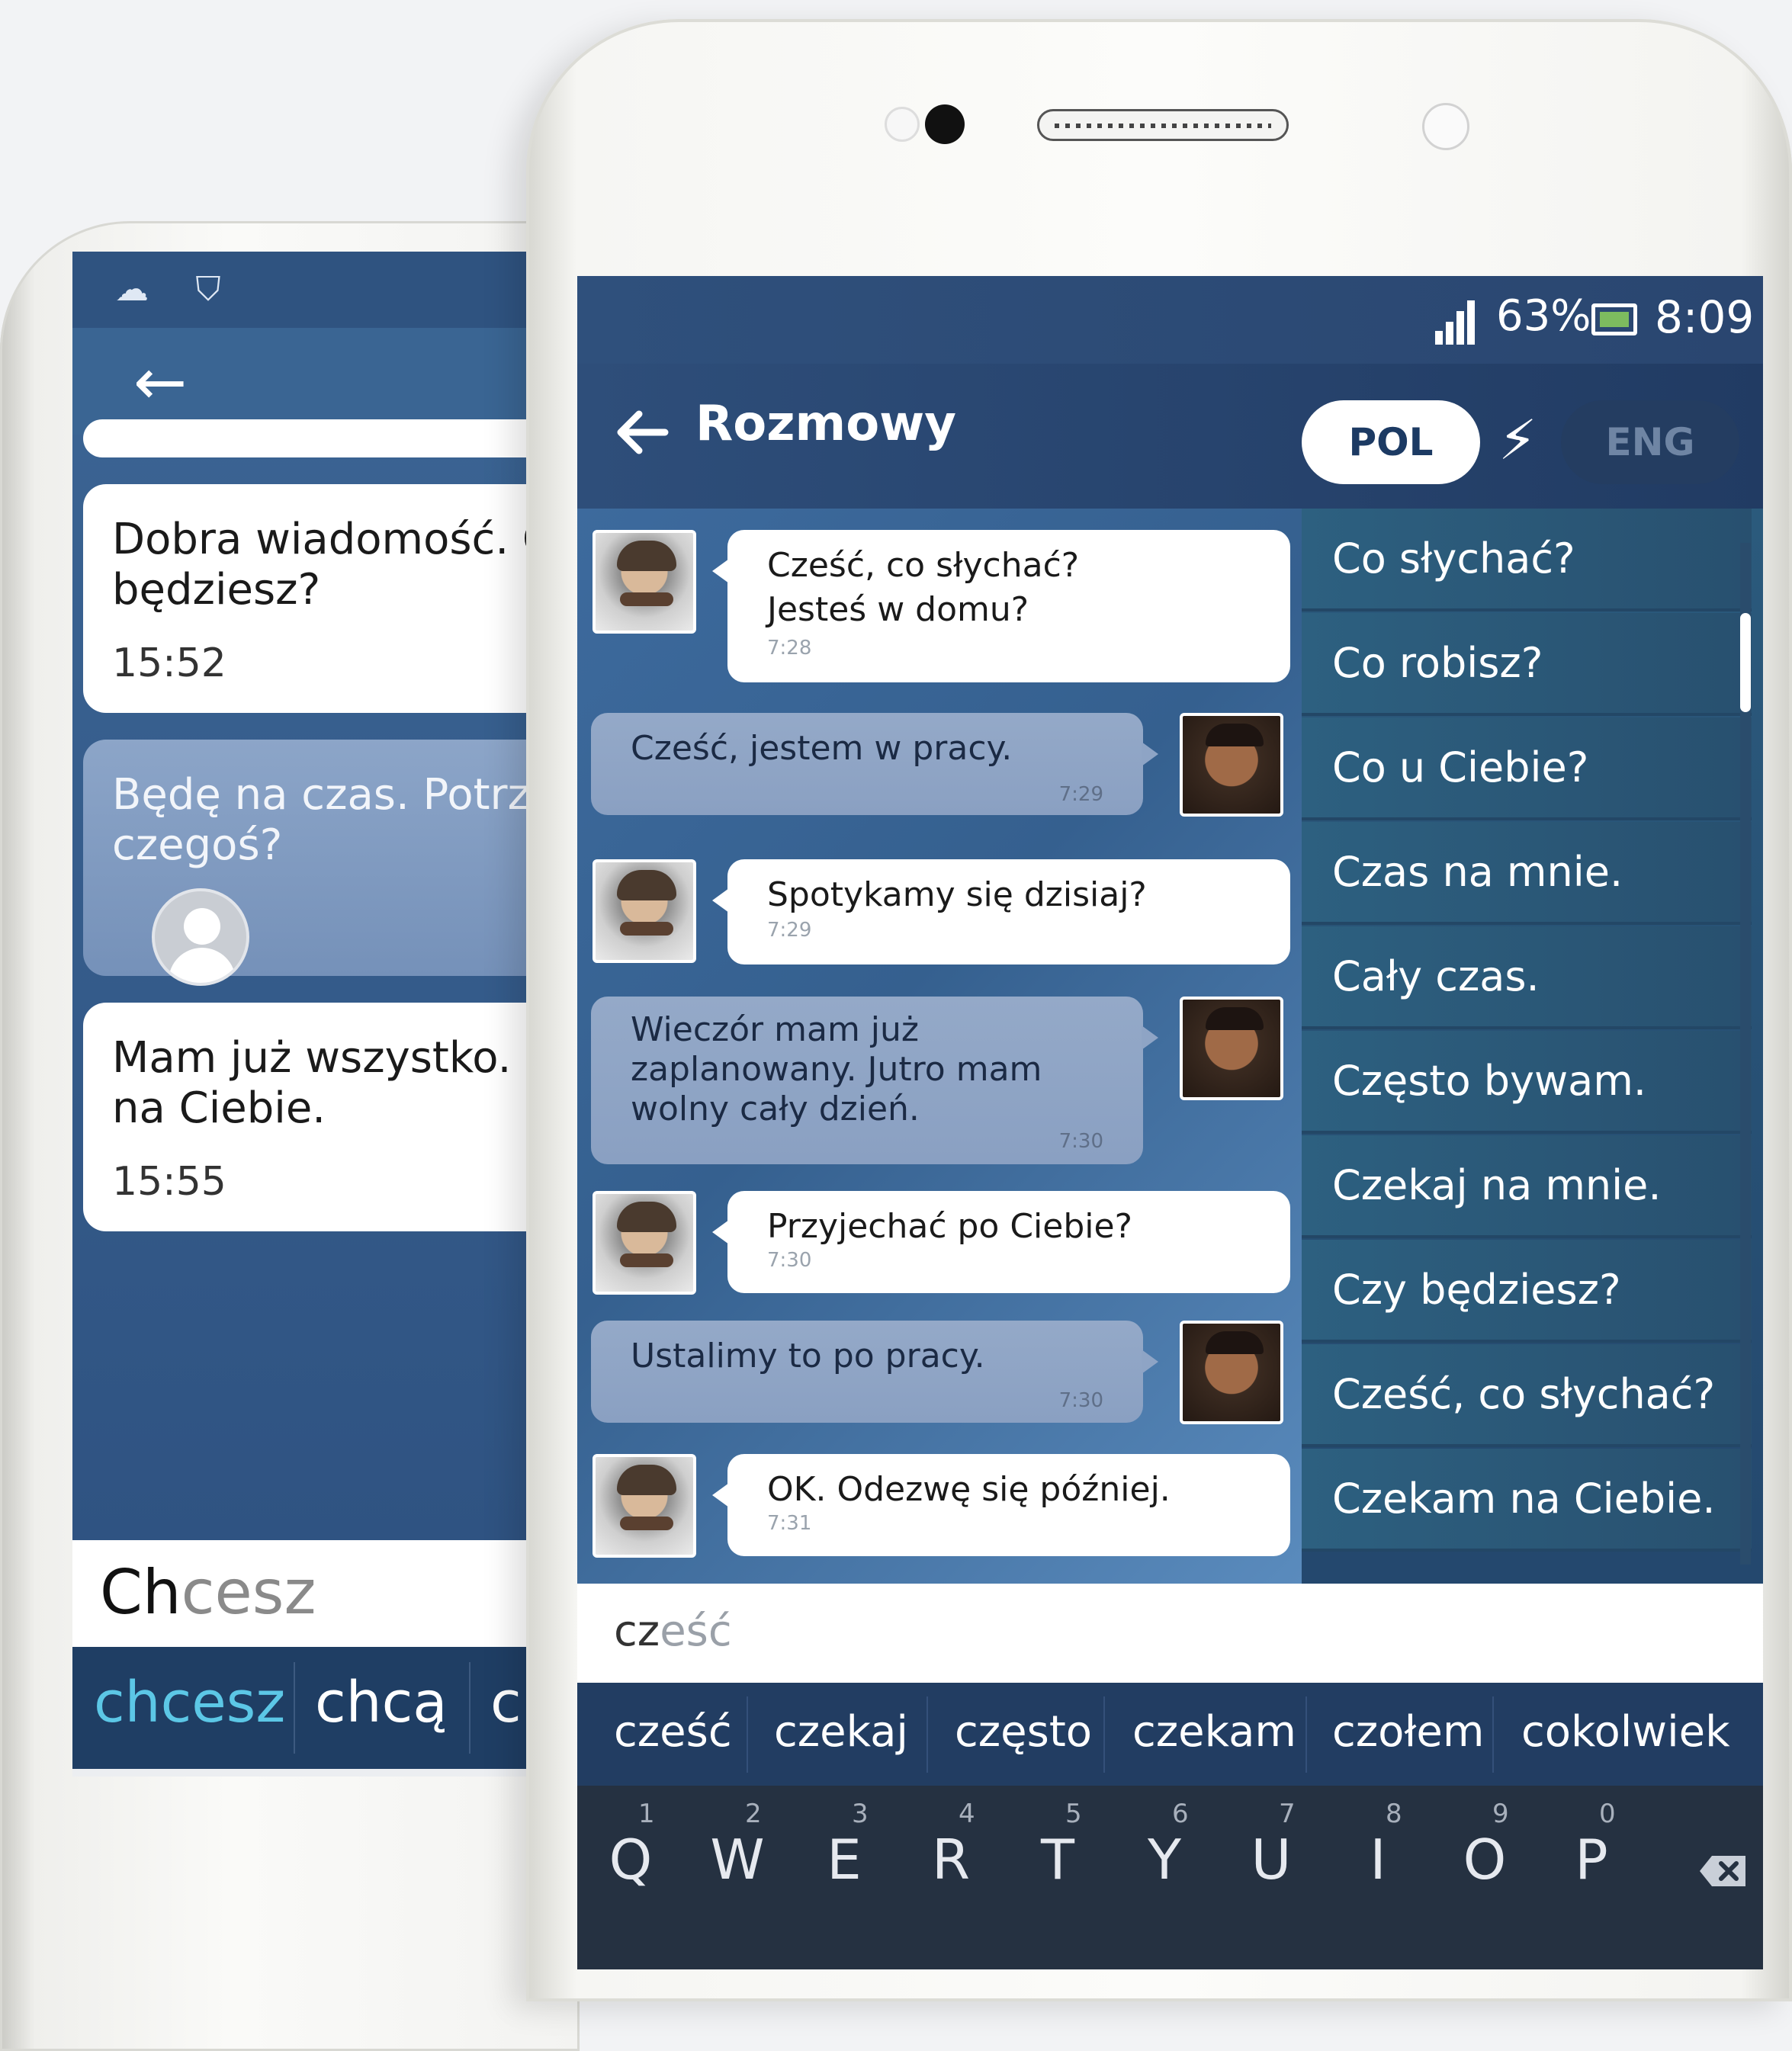  What do you see at coordinates (951, 1860) in the screenshot?
I see `key-letter: R` at bounding box center [951, 1860].